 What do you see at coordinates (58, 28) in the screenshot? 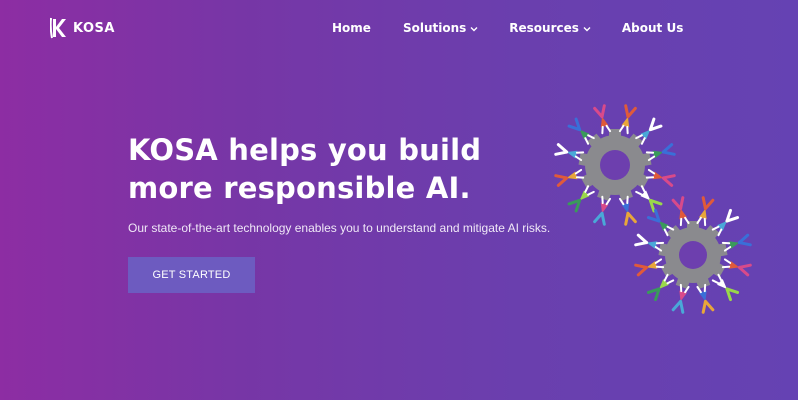
I see `kosa-logo-icon` at bounding box center [58, 28].